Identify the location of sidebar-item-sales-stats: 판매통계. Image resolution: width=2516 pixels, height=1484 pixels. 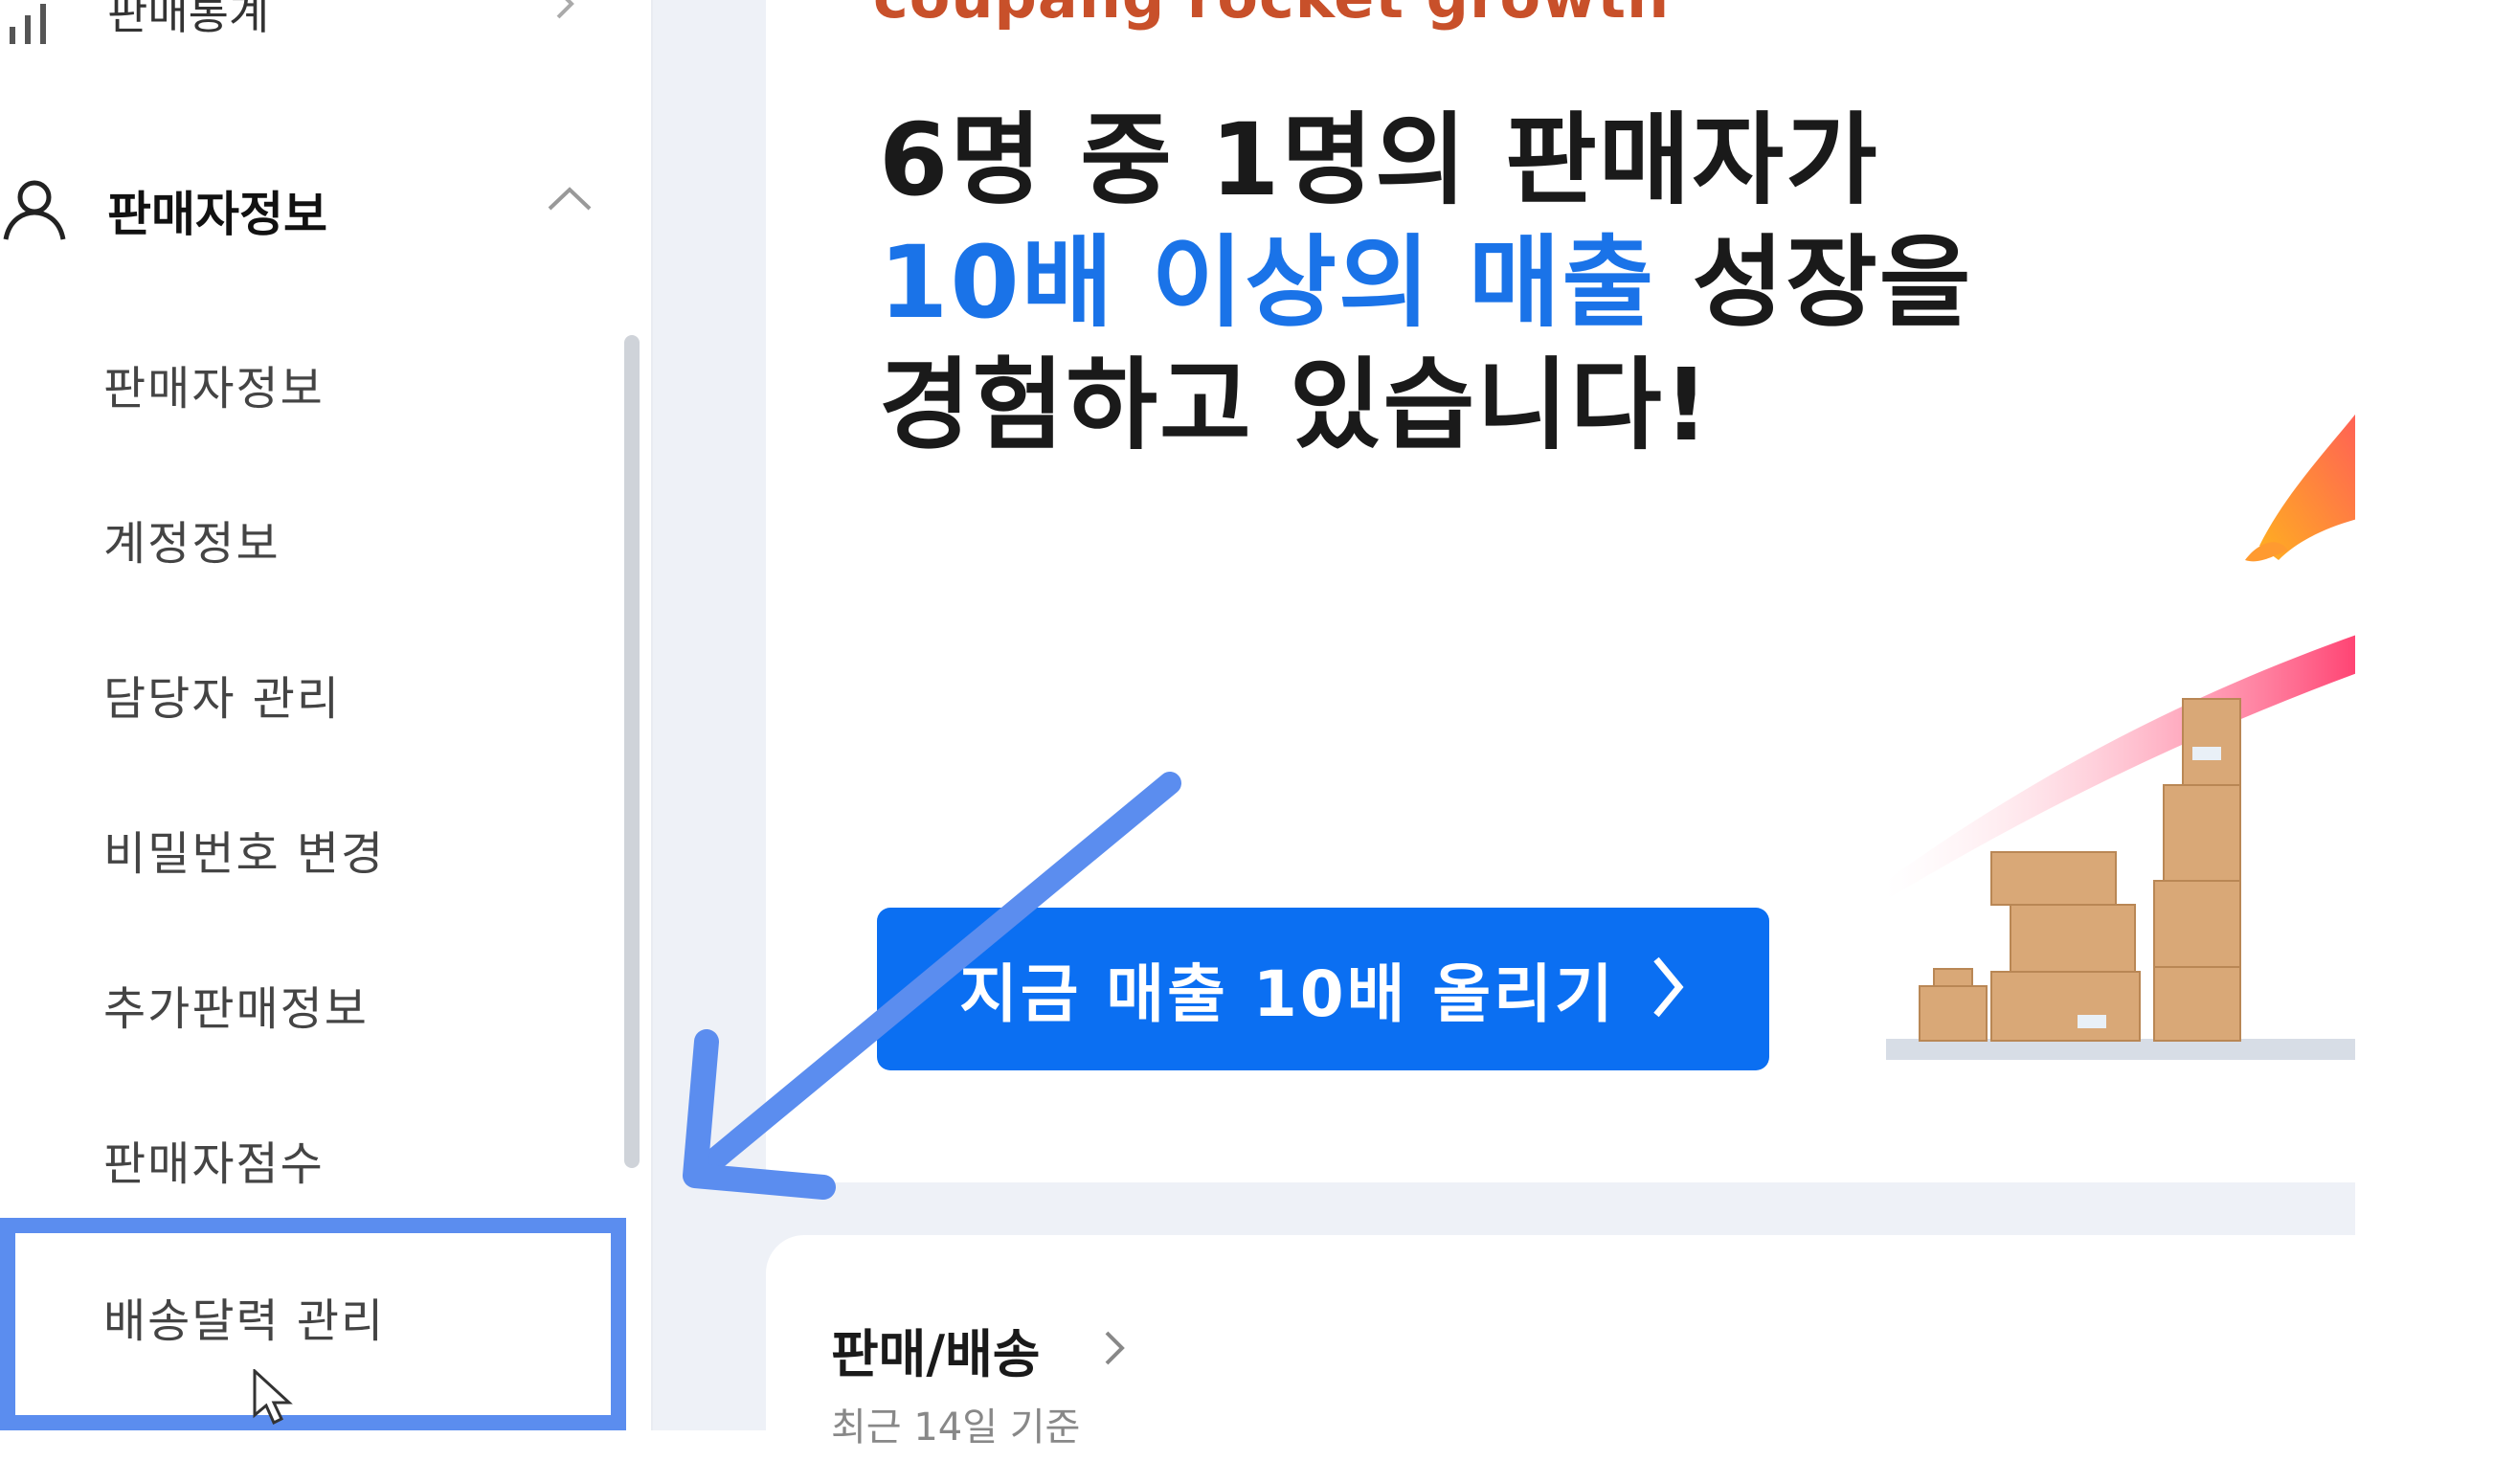
(306, 28).